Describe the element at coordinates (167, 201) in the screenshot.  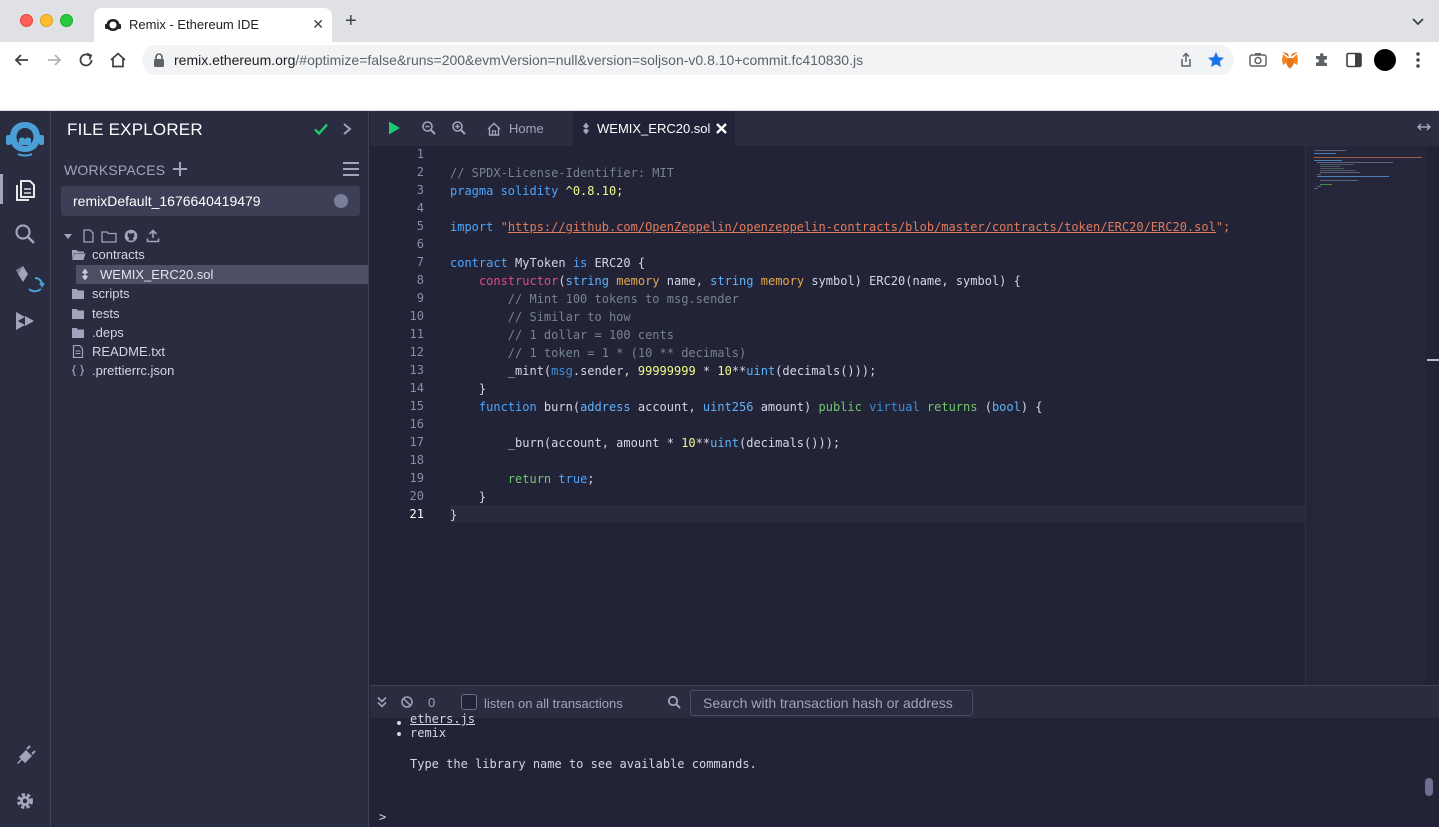
I see `workspace-name: remixDefault_1676640419479` at that location.